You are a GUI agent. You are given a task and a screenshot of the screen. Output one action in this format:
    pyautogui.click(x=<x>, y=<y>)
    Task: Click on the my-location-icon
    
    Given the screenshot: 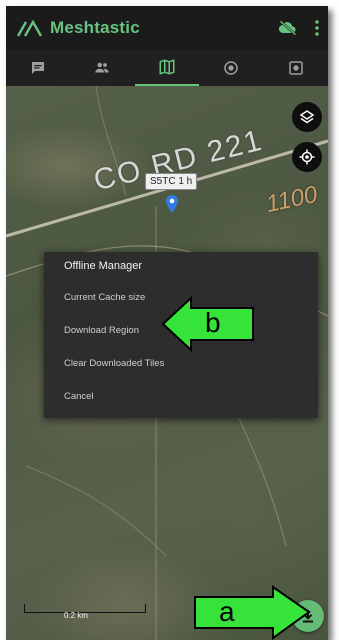 What is the action you would take?
    pyautogui.click(x=307, y=157)
    